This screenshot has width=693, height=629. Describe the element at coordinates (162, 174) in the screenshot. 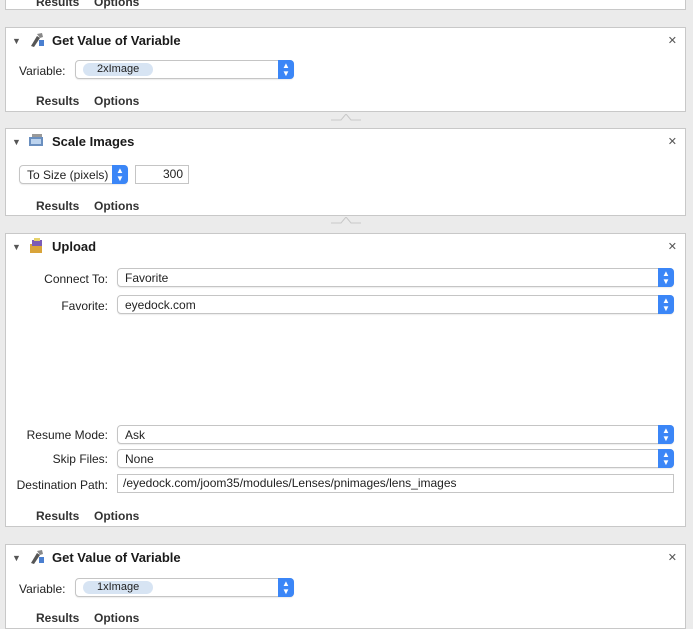

I see `scale-size-field: 300` at that location.